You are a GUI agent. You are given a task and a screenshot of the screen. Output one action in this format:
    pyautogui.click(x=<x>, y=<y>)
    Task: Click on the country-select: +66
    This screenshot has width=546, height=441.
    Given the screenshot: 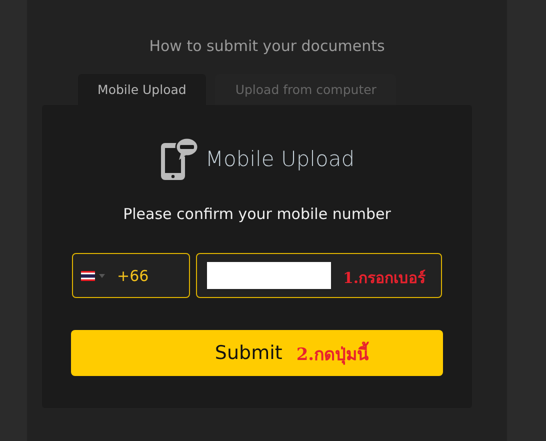 What is the action you would take?
    pyautogui.click(x=131, y=275)
    